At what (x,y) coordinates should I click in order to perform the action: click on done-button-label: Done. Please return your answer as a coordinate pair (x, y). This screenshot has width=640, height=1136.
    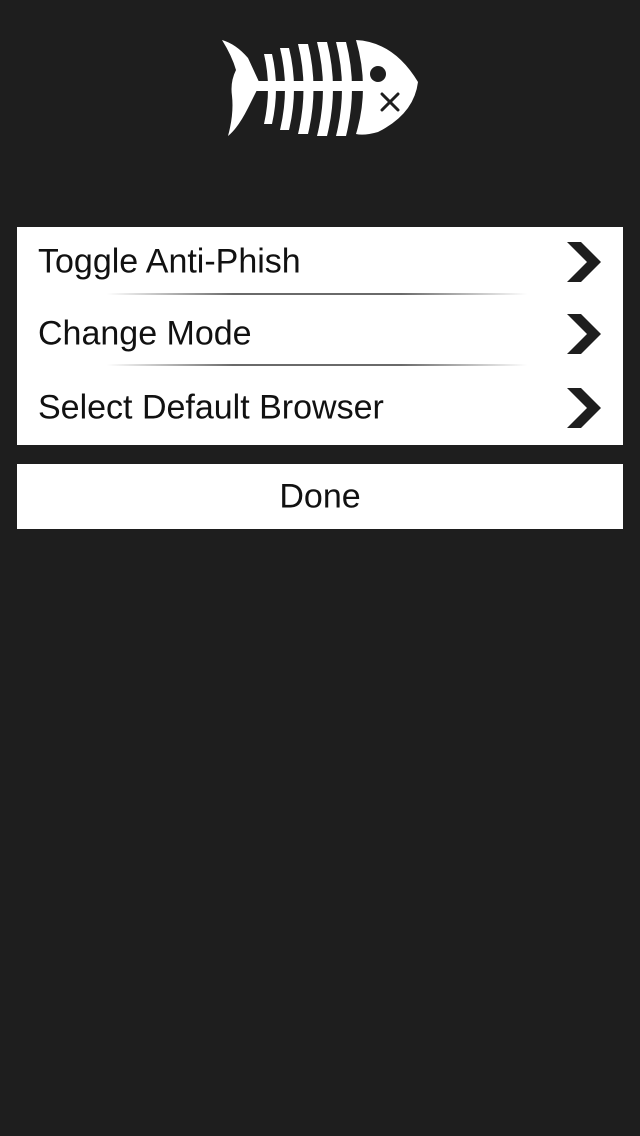
    Looking at the image, I should click on (320, 496).